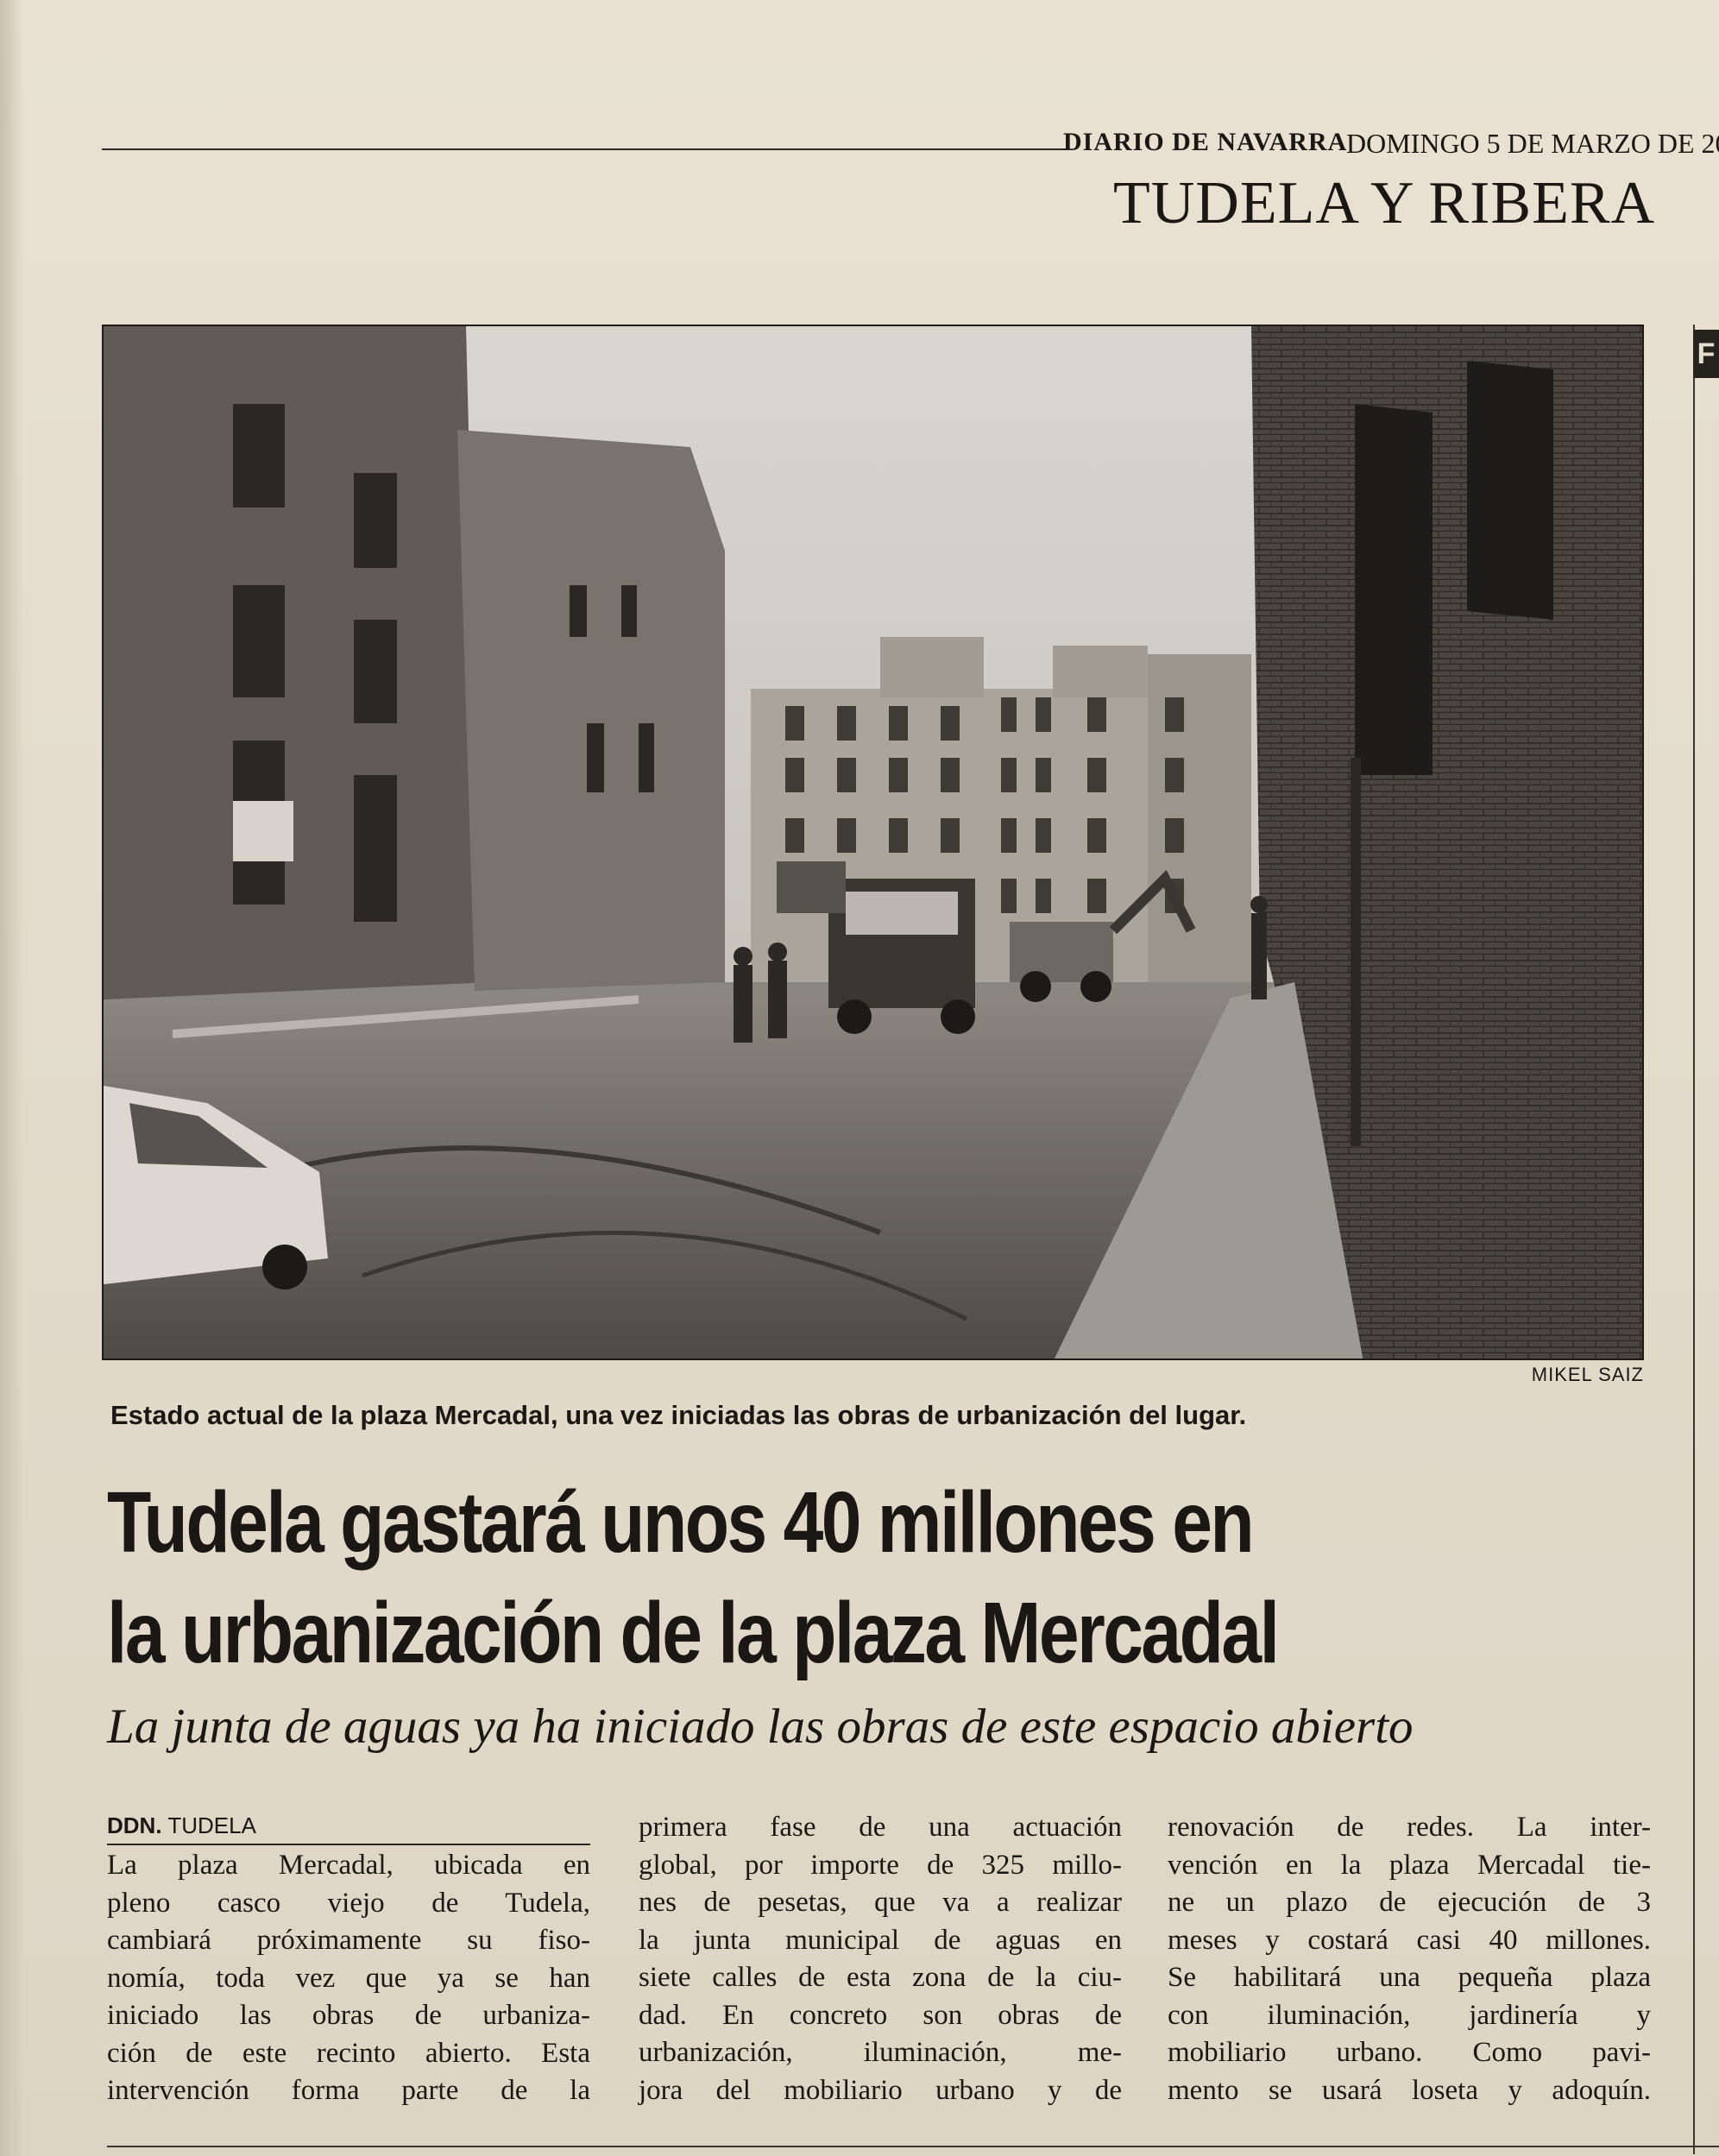  Describe the element at coordinates (12, 1078) in the screenshot. I see `page-edge-shadow` at that location.